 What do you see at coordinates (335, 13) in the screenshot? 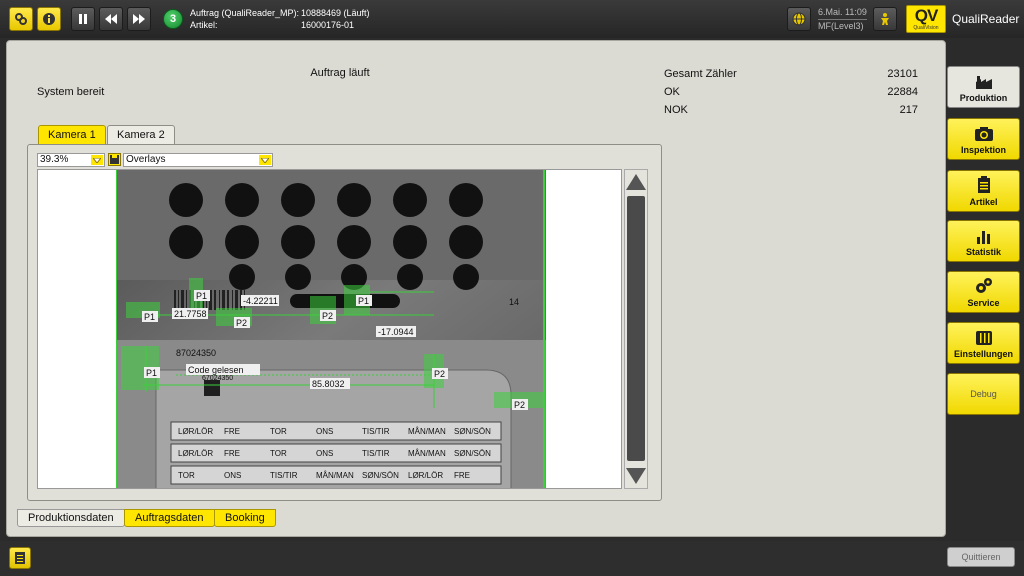
I see `order-value: 10888469 (Läuft)` at bounding box center [335, 13].